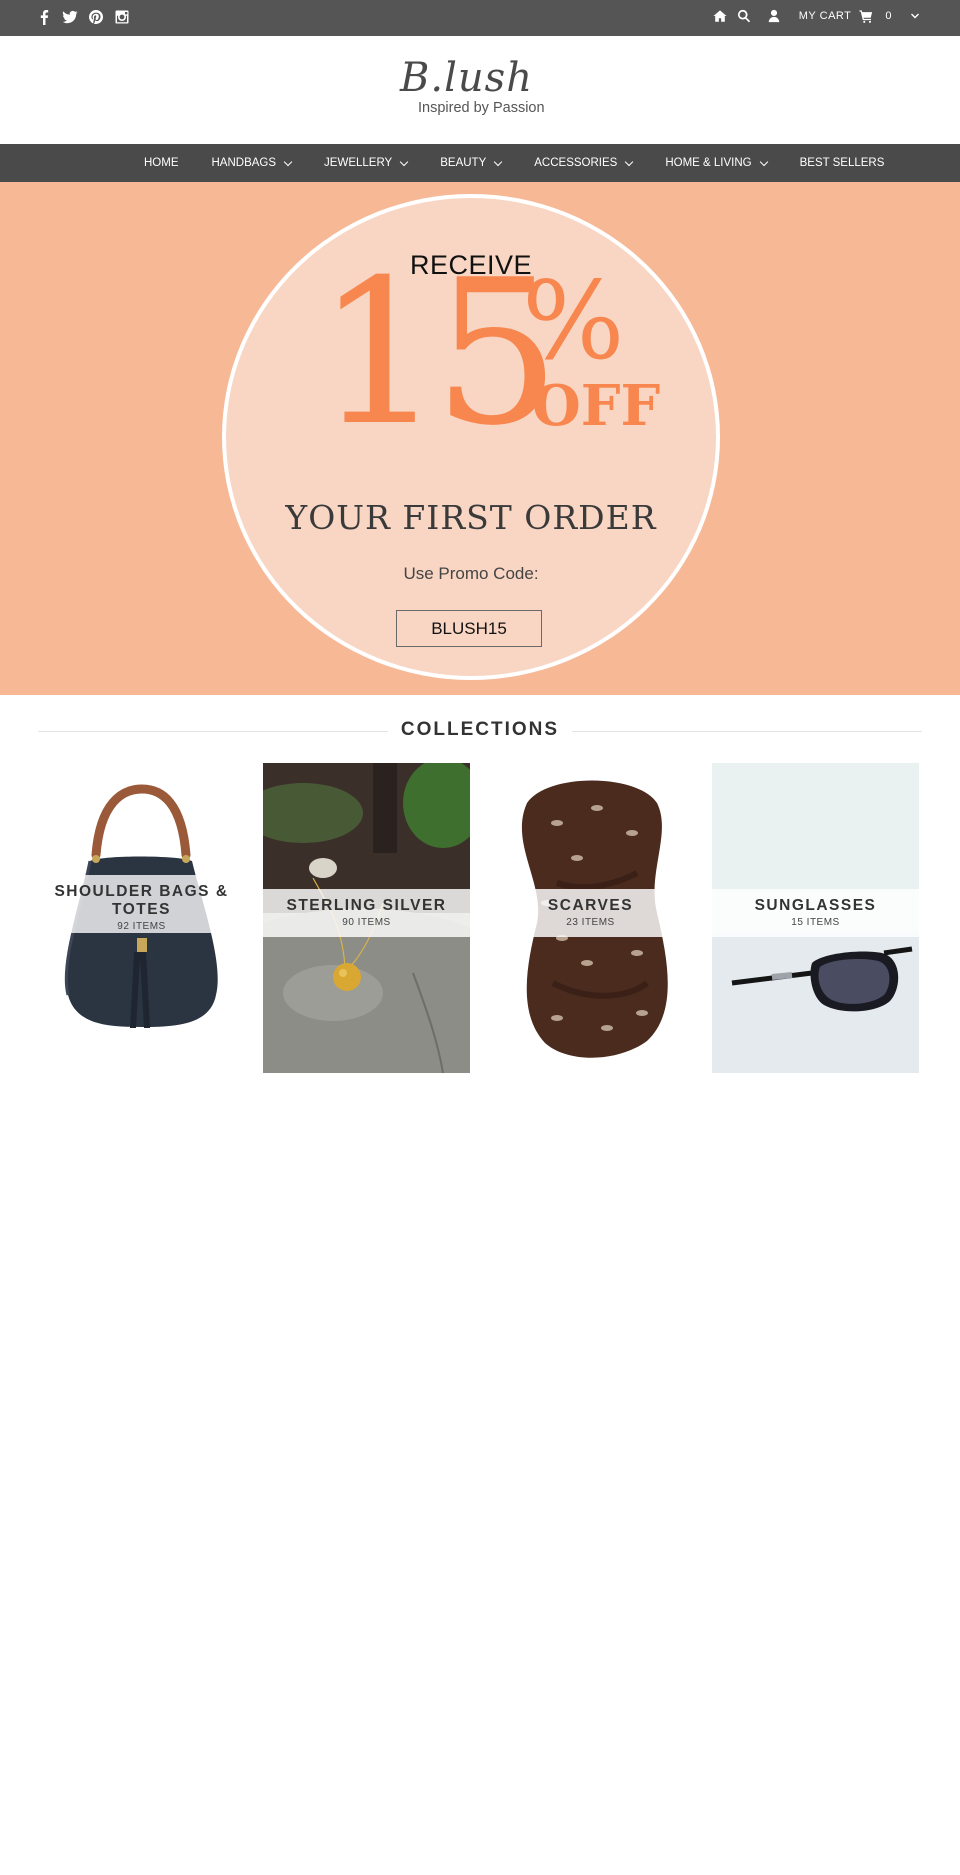 The width and height of the screenshot is (960, 1875). I want to click on collection-caption: SHOULDER BAGS & TOTES 92 ITEMS, so click(141, 904).